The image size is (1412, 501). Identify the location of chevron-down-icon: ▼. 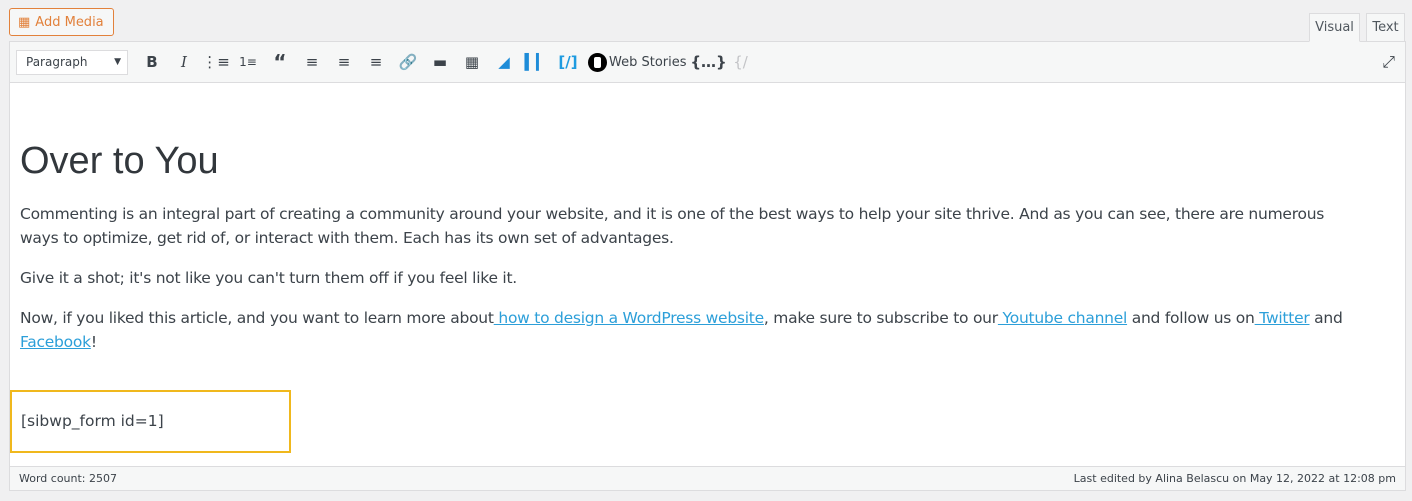
(117, 62).